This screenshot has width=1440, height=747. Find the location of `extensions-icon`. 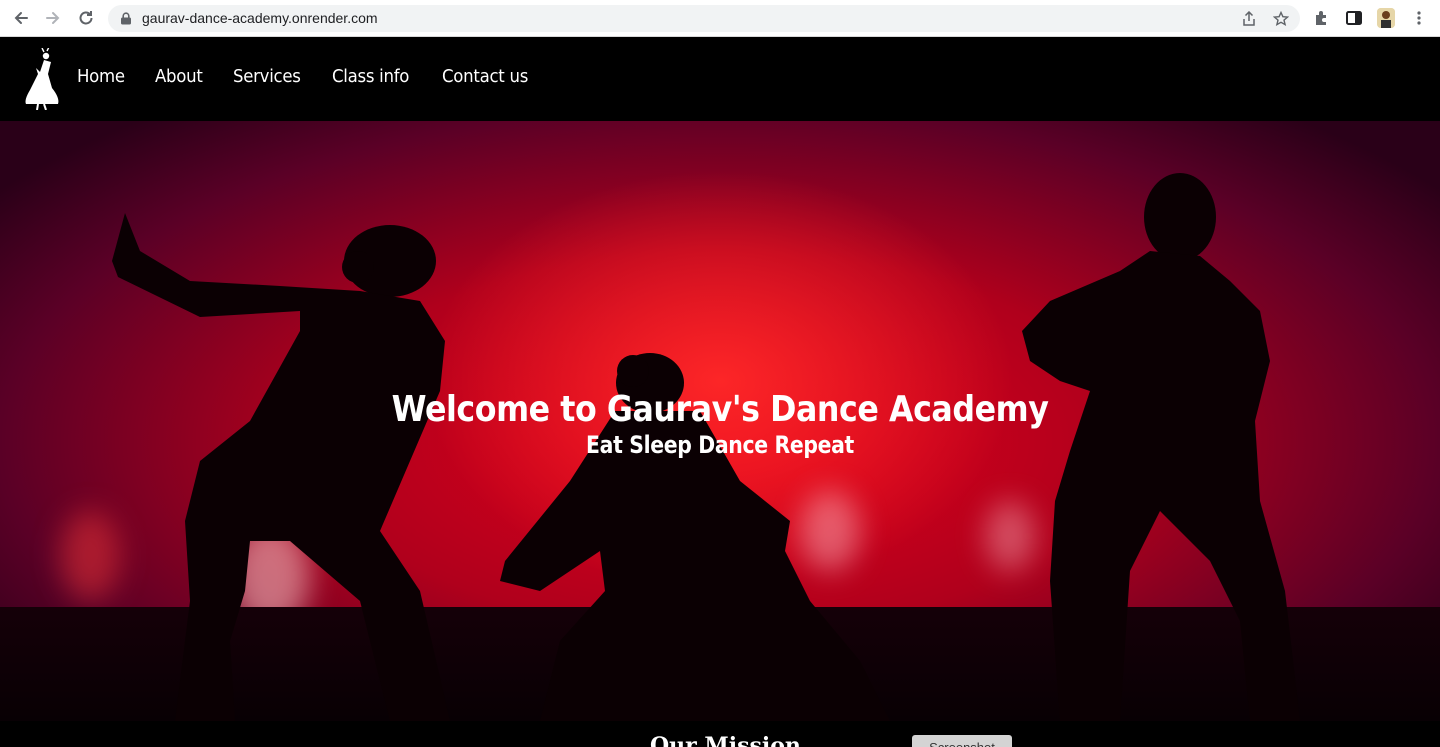

extensions-icon is located at coordinates (1322, 18).